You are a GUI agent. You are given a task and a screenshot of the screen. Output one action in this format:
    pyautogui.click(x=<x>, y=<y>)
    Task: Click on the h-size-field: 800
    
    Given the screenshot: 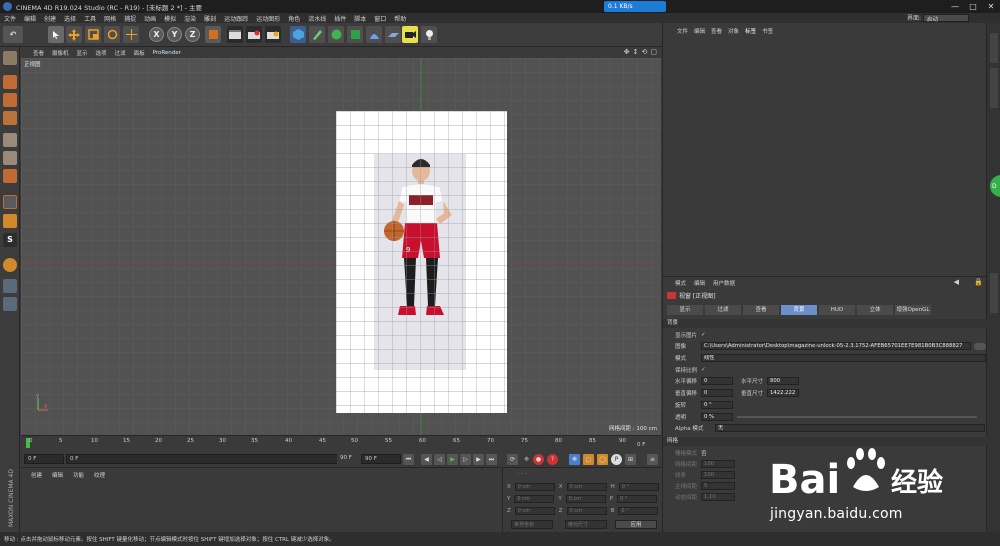 What is the action you would take?
    pyautogui.click(x=783, y=381)
    